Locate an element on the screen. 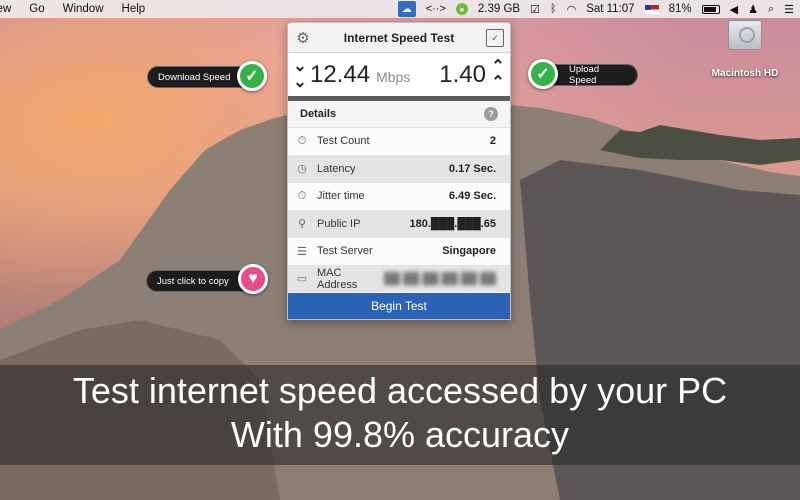 The height and width of the screenshot is (500, 800). row-mac-address: ▭ MAC Address ██:██:██:██:██:██ is located at coordinates (399, 278).